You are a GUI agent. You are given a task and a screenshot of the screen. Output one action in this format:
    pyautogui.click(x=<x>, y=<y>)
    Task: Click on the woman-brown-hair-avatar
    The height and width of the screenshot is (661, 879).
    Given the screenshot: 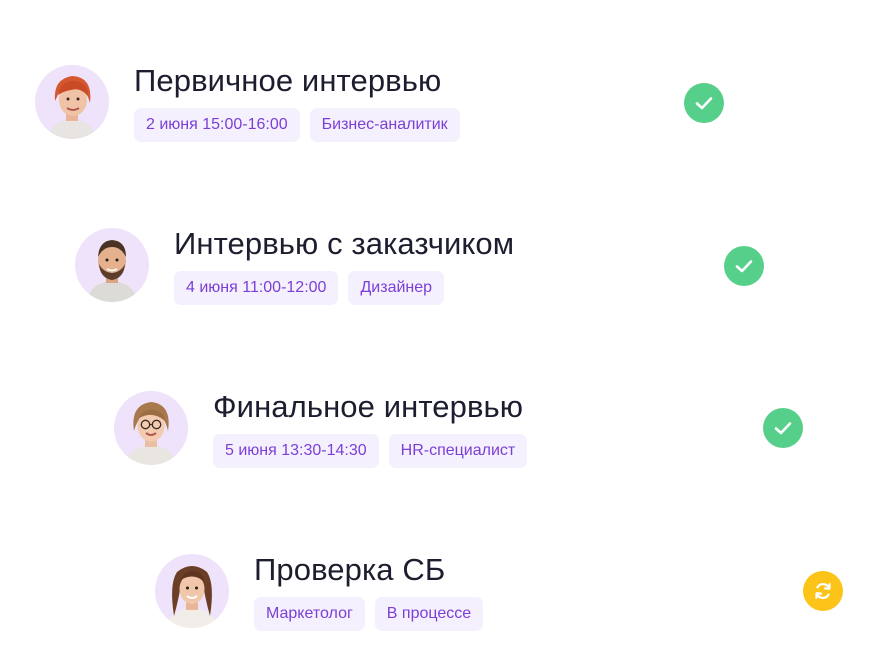 What is the action you would take?
    pyautogui.click(x=192, y=591)
    